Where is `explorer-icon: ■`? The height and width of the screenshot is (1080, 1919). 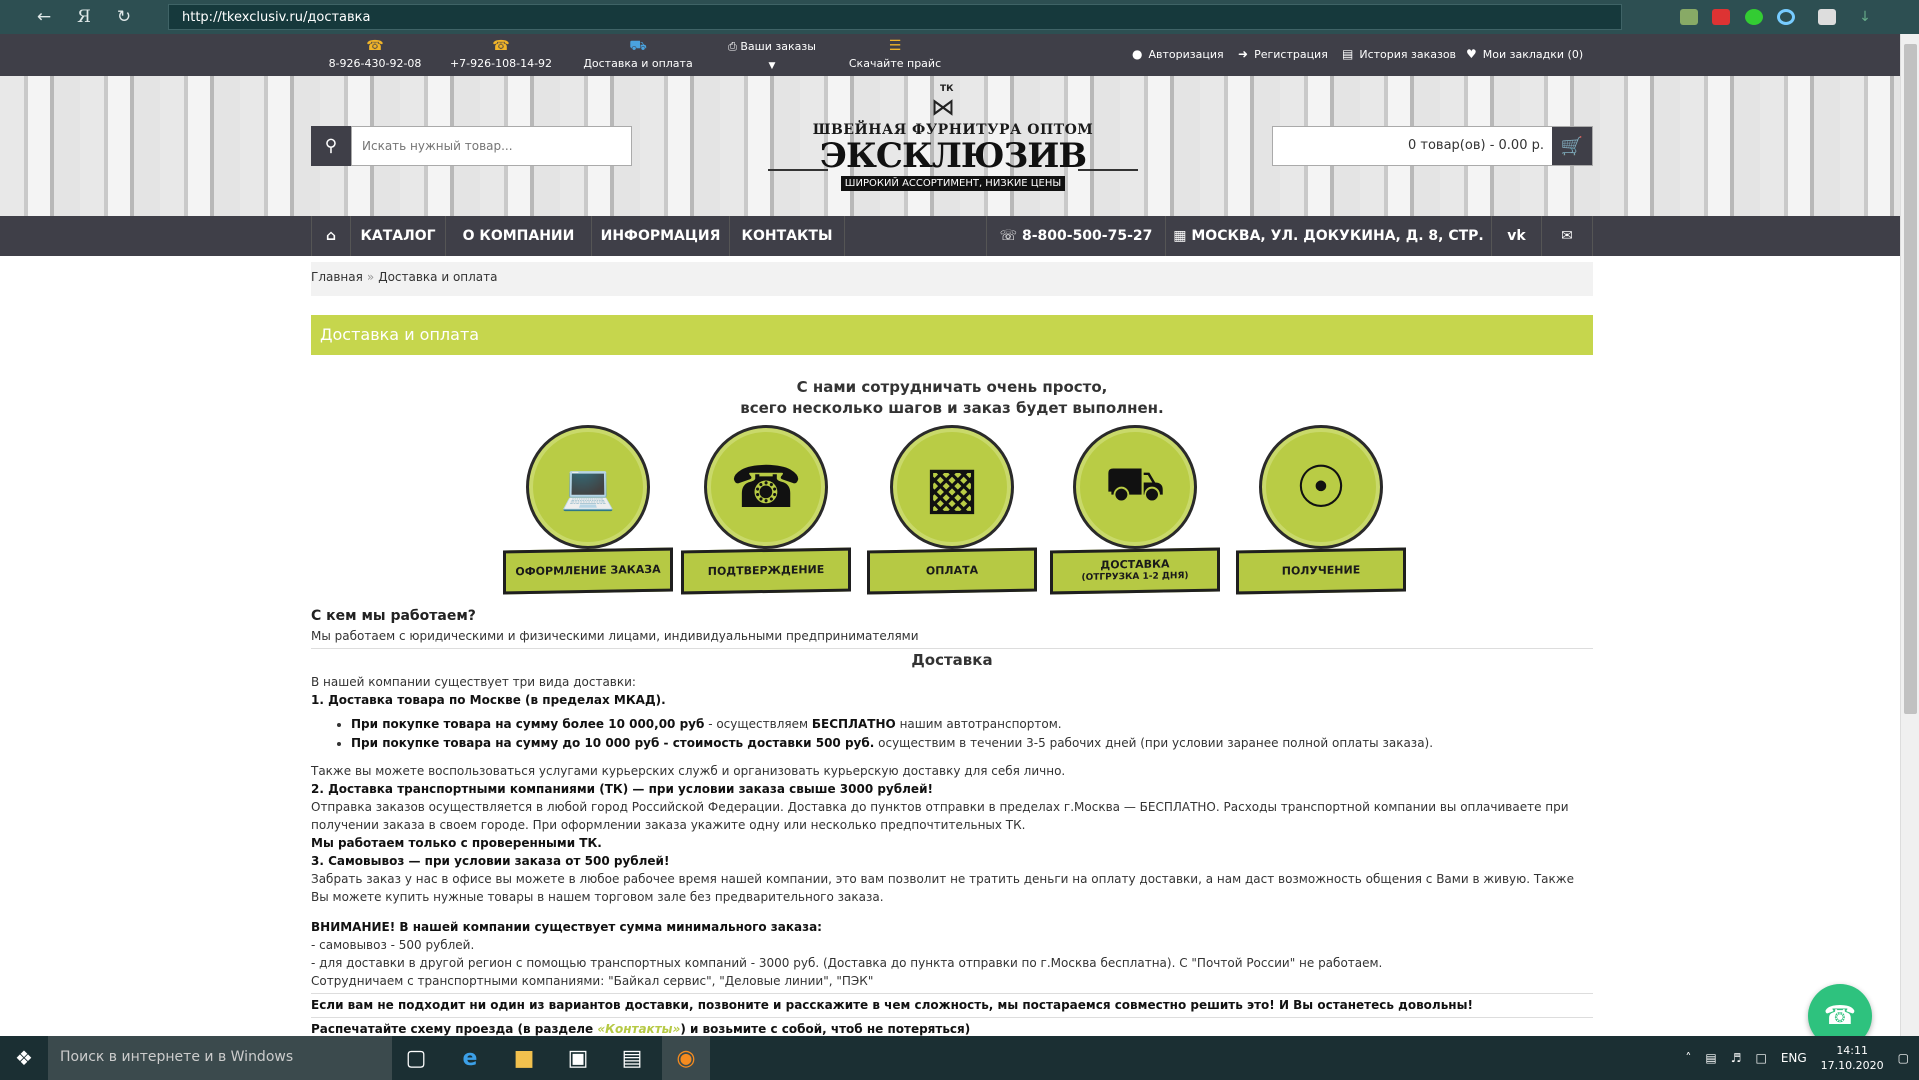
explorer-icon: ■ is located at coordinates (524, 1058).